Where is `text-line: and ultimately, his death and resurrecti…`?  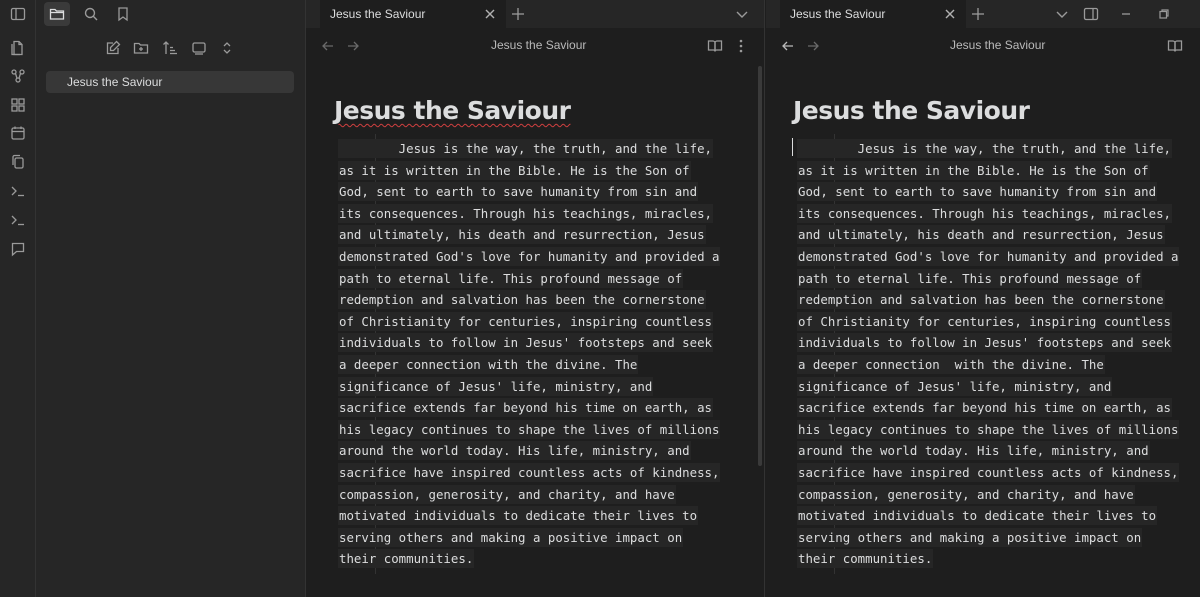 text-line: and ultimately, his death and resurrecti… is located at coordinates (988, 235).